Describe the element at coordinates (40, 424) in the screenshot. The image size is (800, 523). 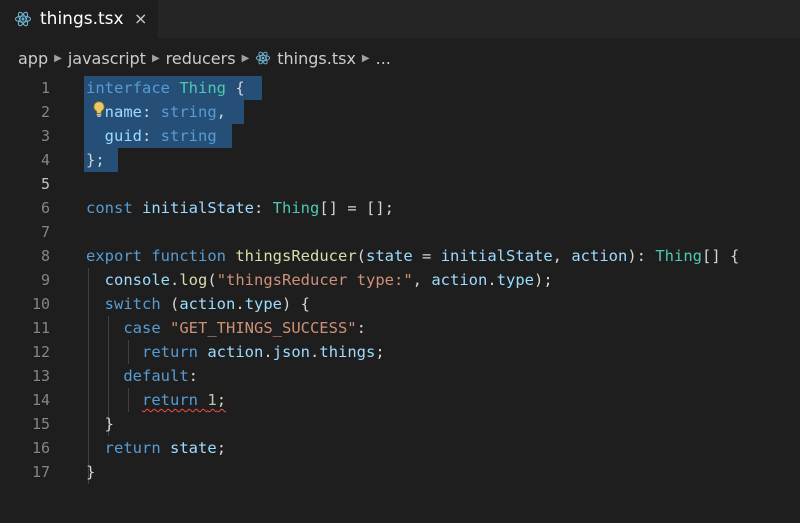
I see `line-number: 15` at that location.